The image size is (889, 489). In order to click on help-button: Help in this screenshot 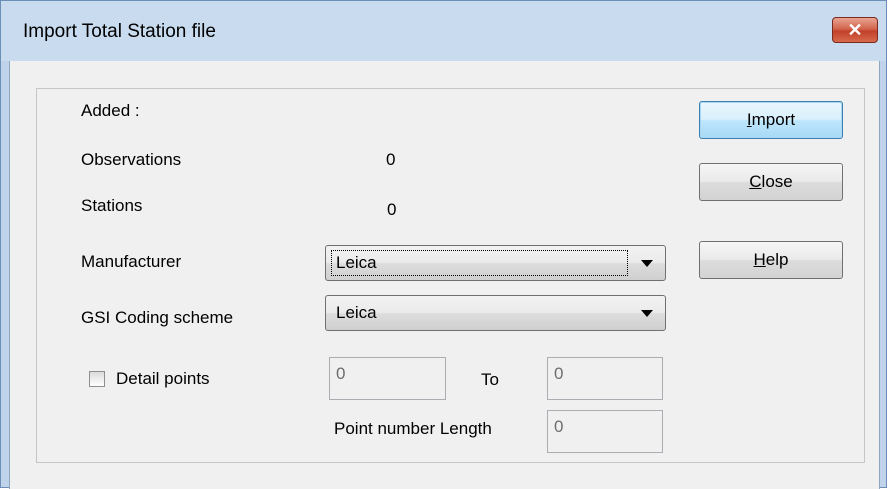, I will do `click(771, 260)`.